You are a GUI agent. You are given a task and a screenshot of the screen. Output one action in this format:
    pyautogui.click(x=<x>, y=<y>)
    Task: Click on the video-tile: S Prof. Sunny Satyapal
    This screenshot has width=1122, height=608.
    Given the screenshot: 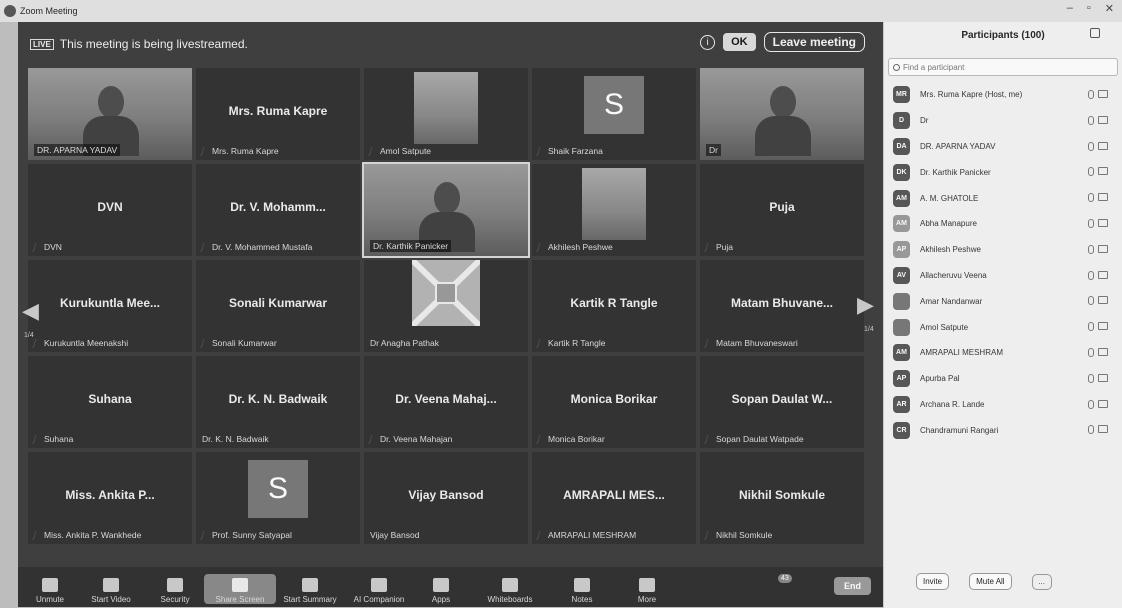 What is the action you would take?
    pyautogui.click(x=278, y=498)
    